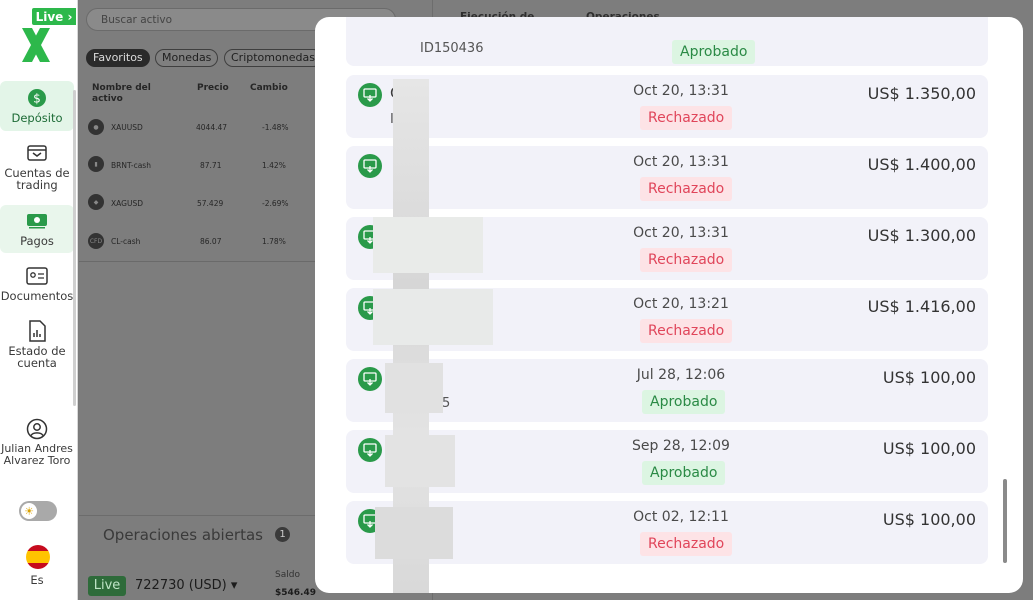  What do you see at coordinates (452, 48) in the screenshot?
I see `transaction-id: ID150436` at bounding box center [452, 48].